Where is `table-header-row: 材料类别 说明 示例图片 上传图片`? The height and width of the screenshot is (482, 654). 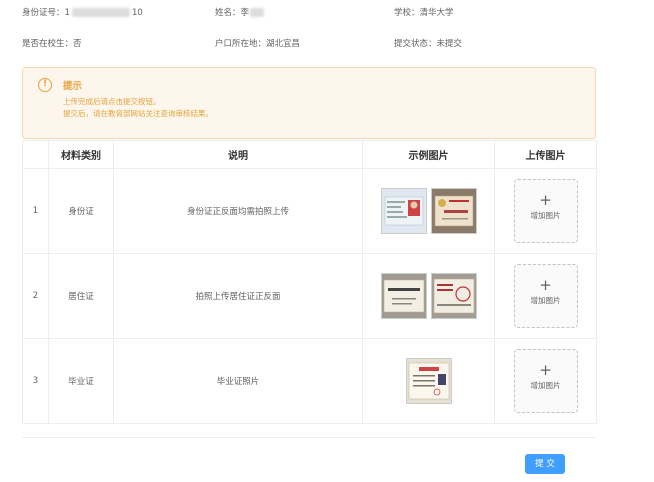
table-header-row: 材料类别 说明 示例图片 上传图片 is located at coordinates (309, 154).